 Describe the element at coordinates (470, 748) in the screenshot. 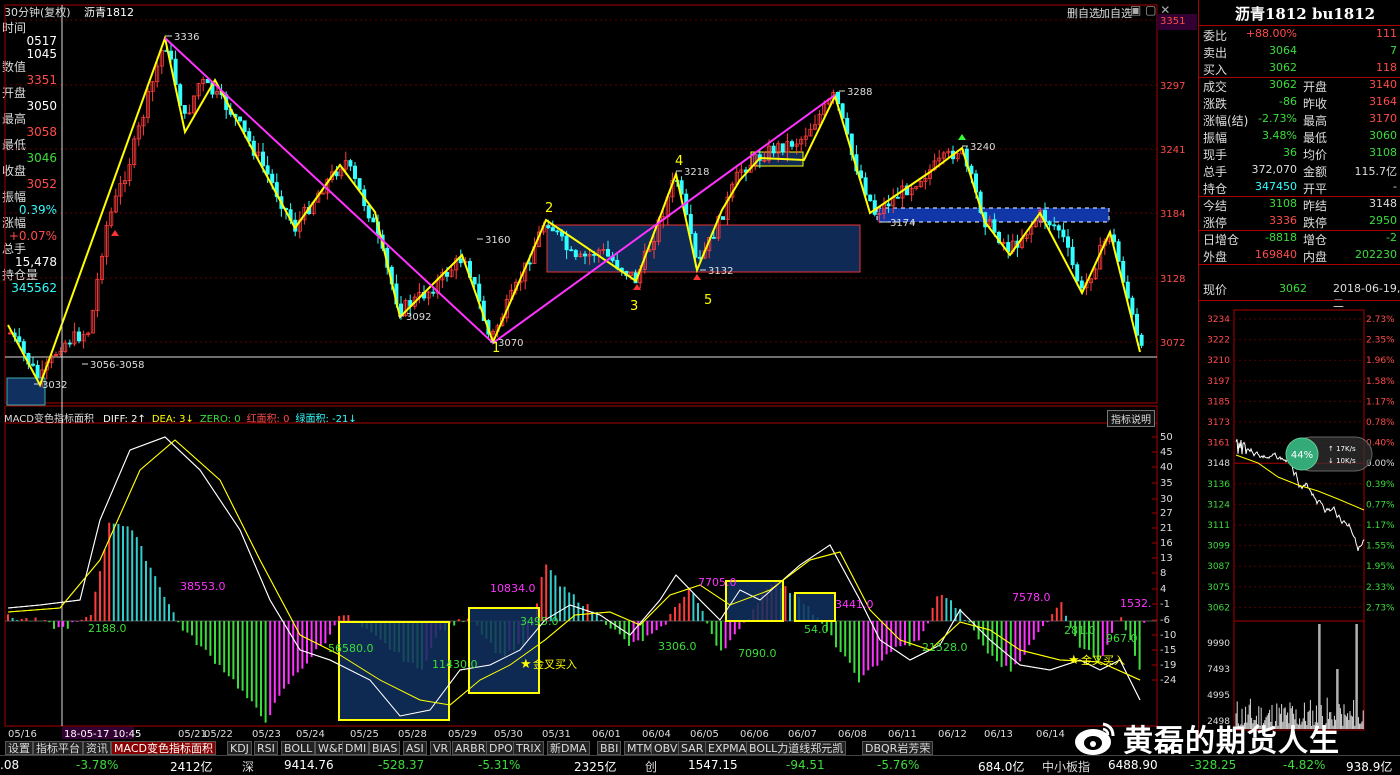

I see `indicator-tab: ARBR` at that location.